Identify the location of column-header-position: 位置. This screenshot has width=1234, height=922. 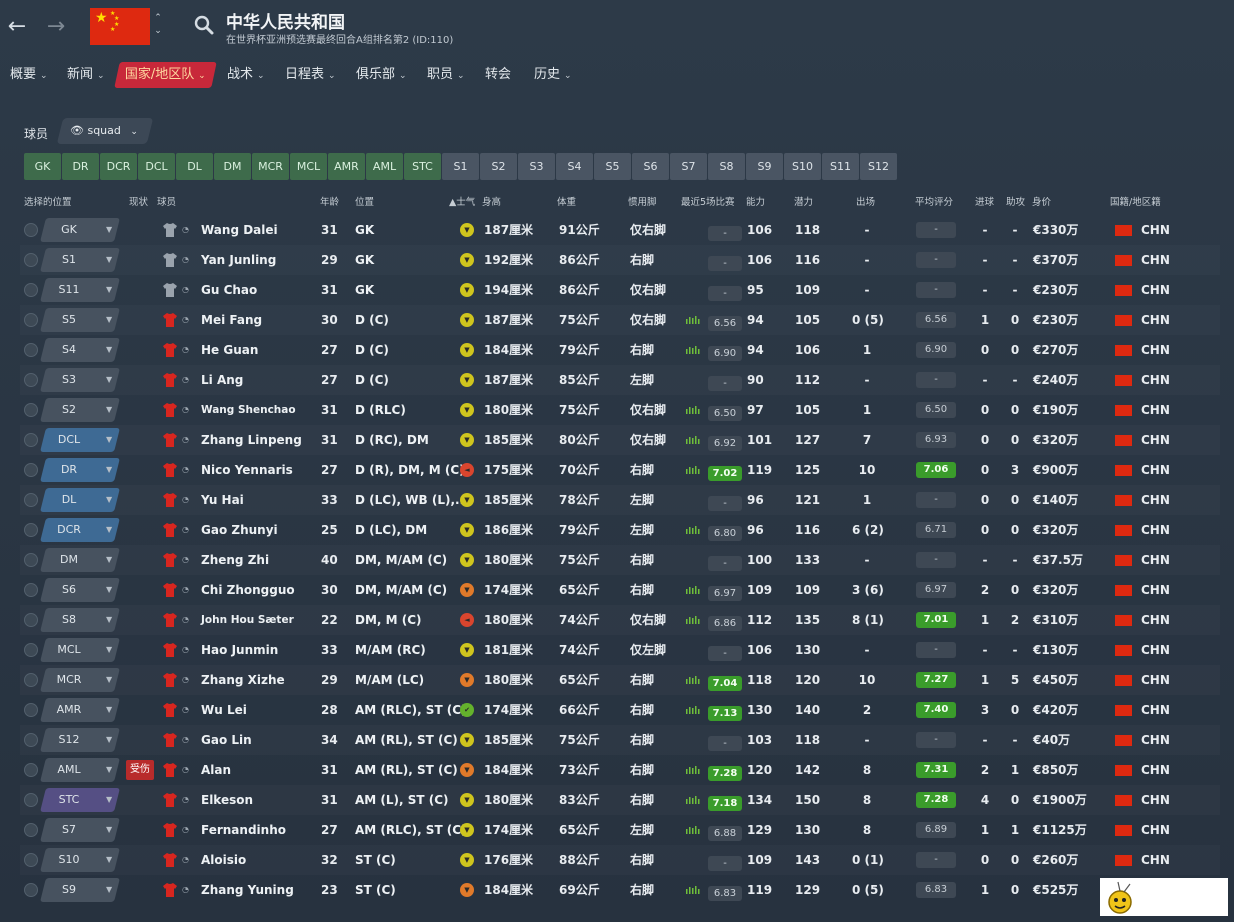
(364, 201).